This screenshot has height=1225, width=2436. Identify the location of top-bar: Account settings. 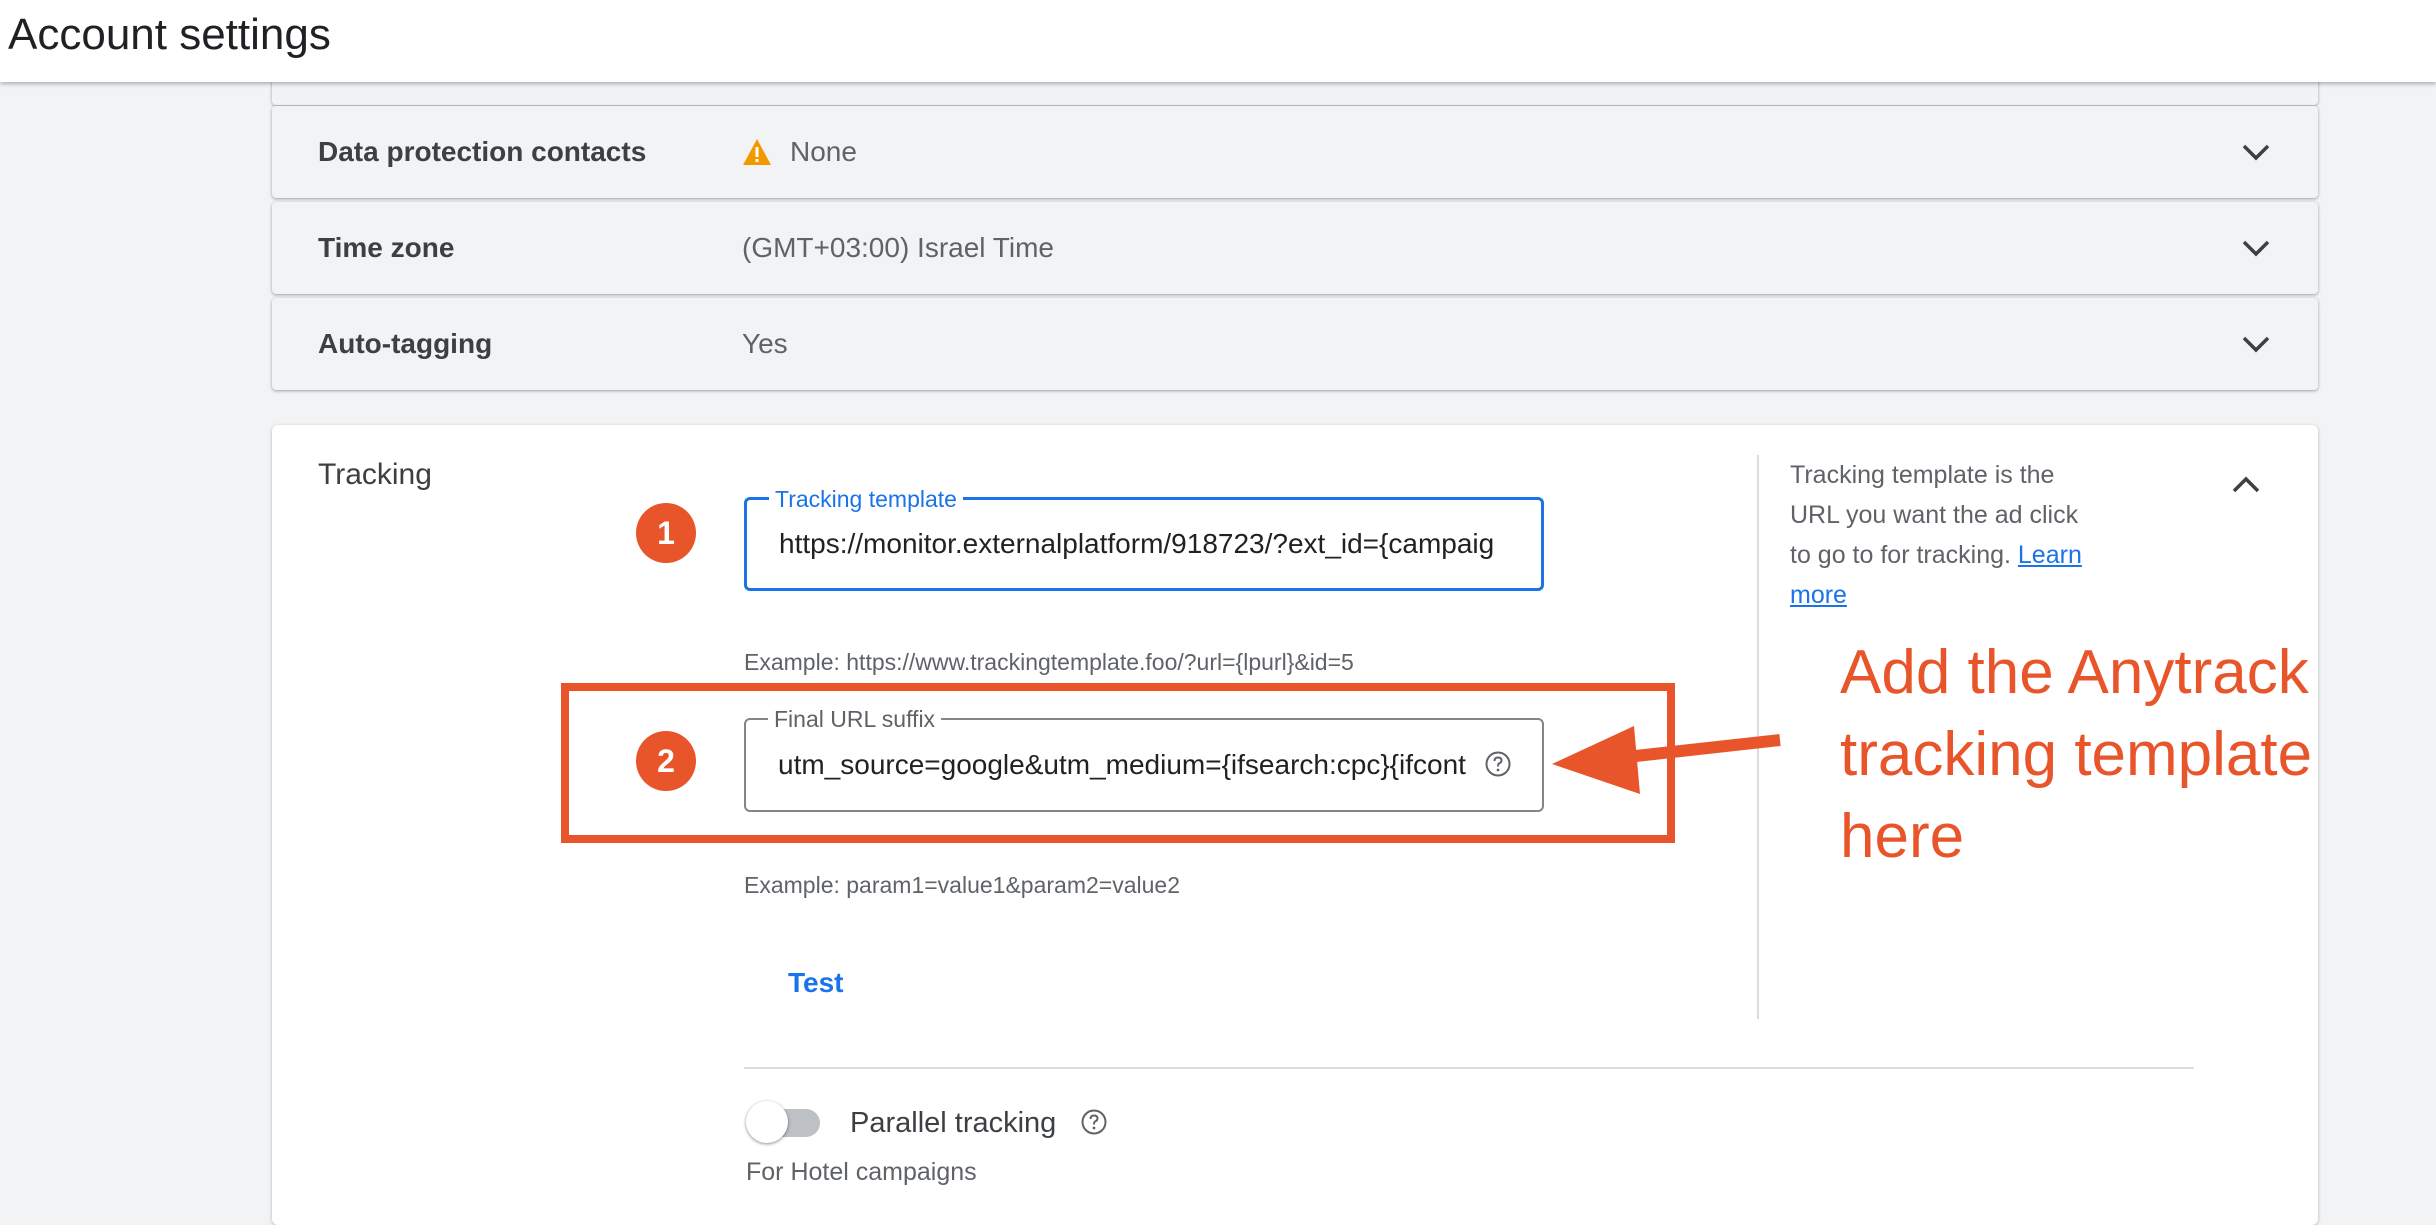
(1218, 41).